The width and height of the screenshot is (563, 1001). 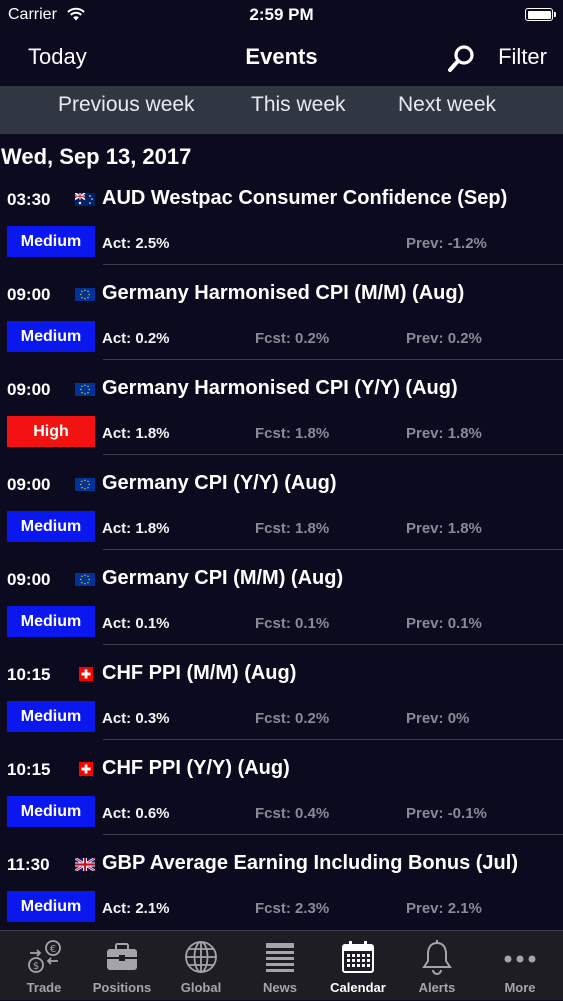 I want to click on tab-positions: Positions, so click(x=122, y=966).